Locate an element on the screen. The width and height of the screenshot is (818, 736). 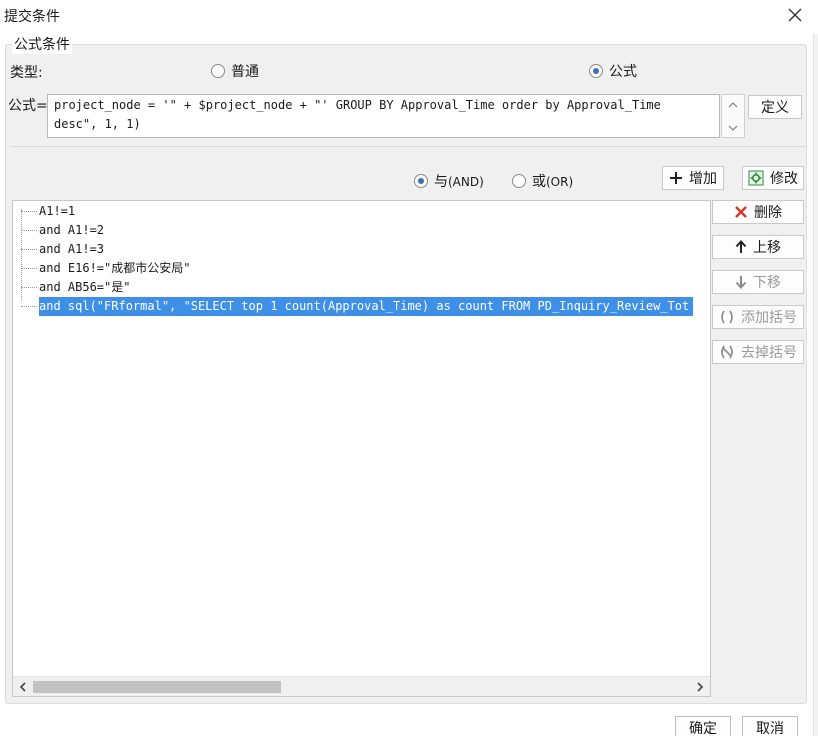
scrollbar-thumb is located at coordinates (157, 687).